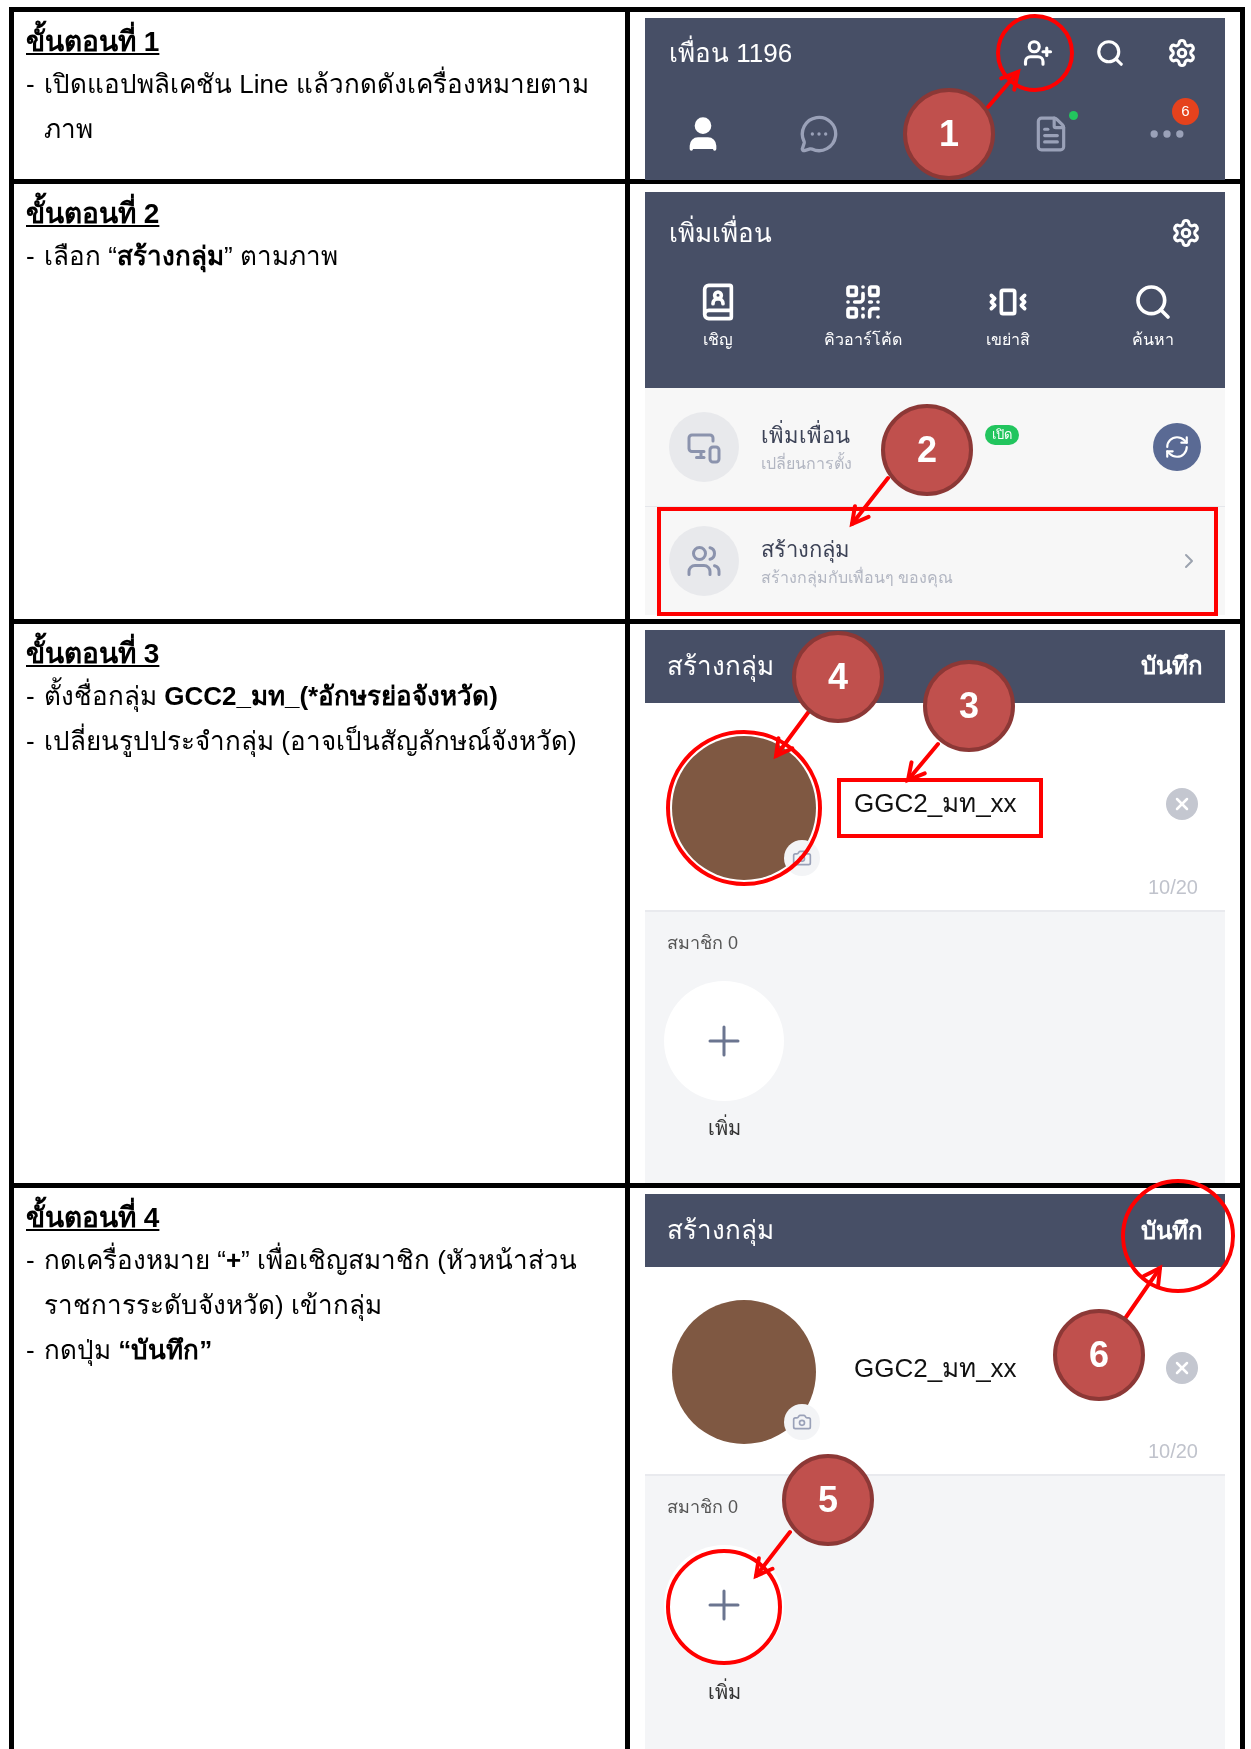 The image size is (1251, 1749). What do you see at coordinates (319, 42) in the screenshot?
I see `step-title: ขั้นตอนที่ 1` at bounding box center [319, 42].